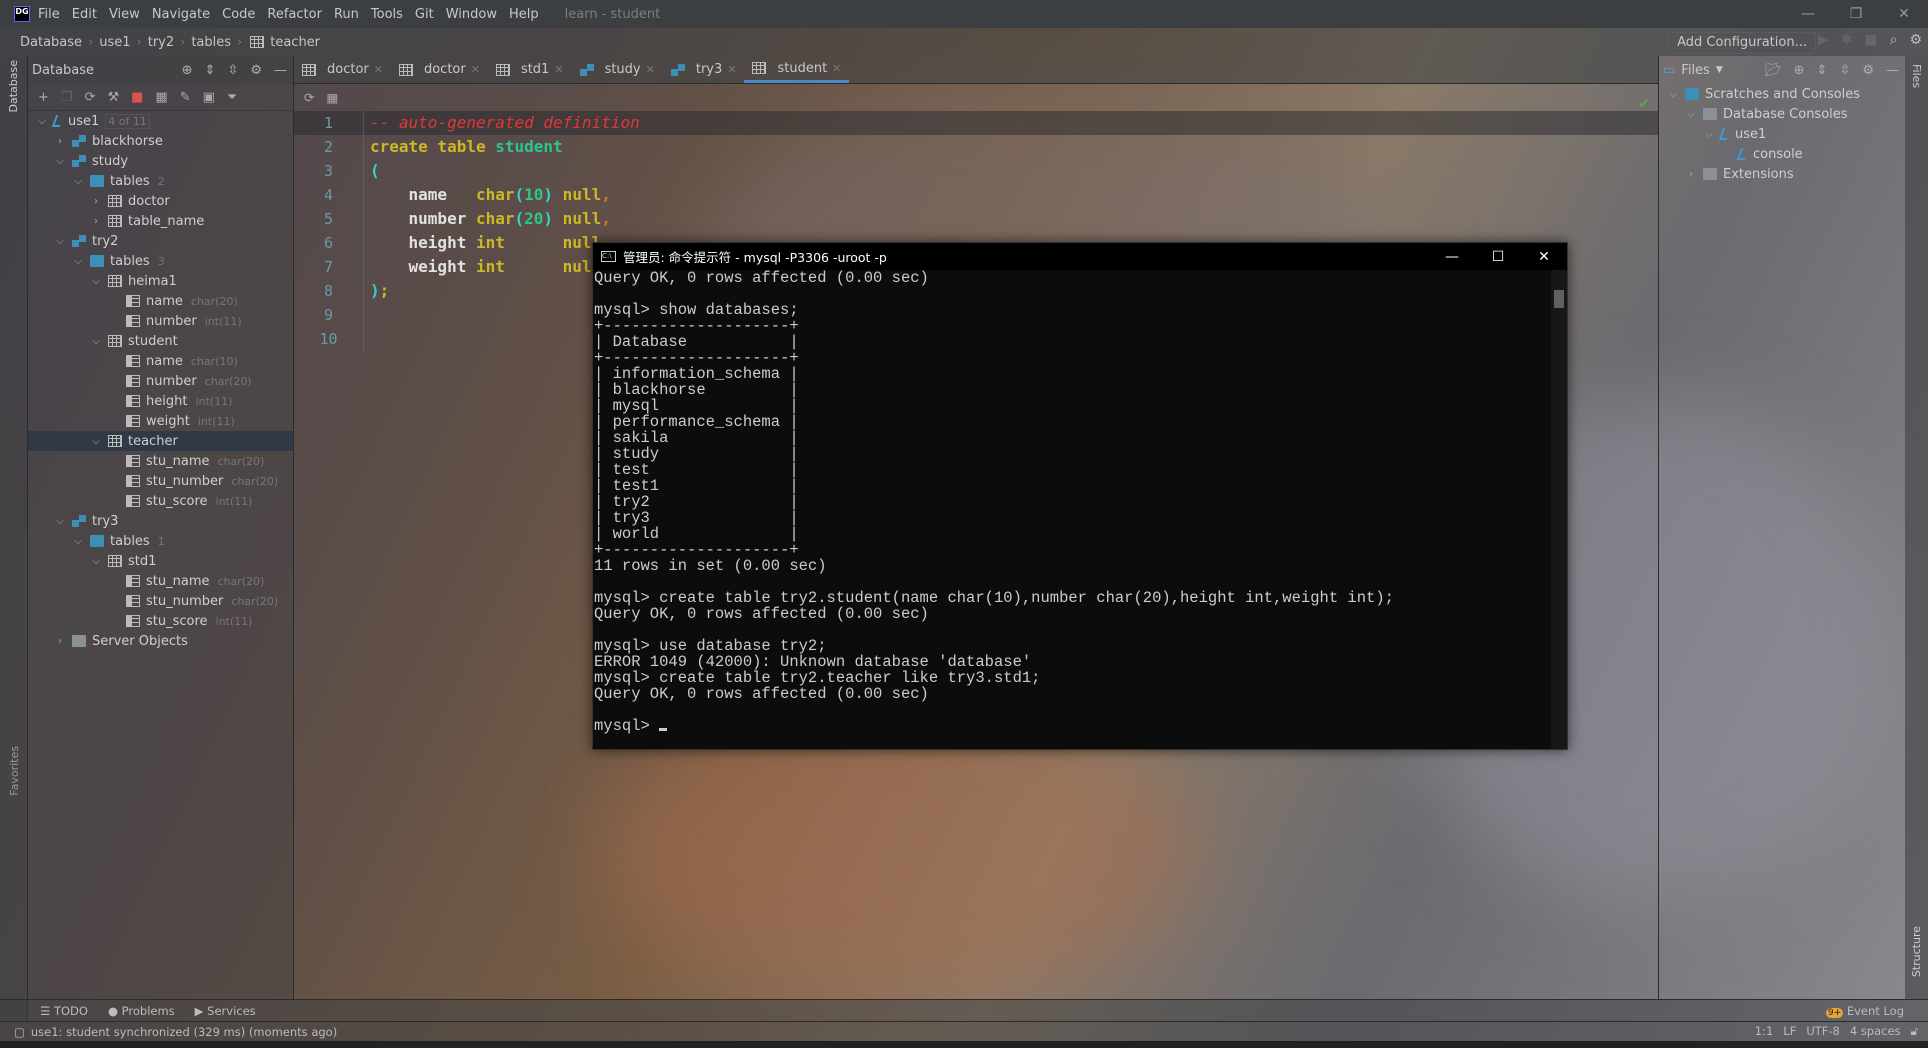 This screenshot has width=1928, height=1048. Describe the element at coordinates (160, 261) in the screenshot. I see `tree-node-tables: ⌵ tables 3` at that location.